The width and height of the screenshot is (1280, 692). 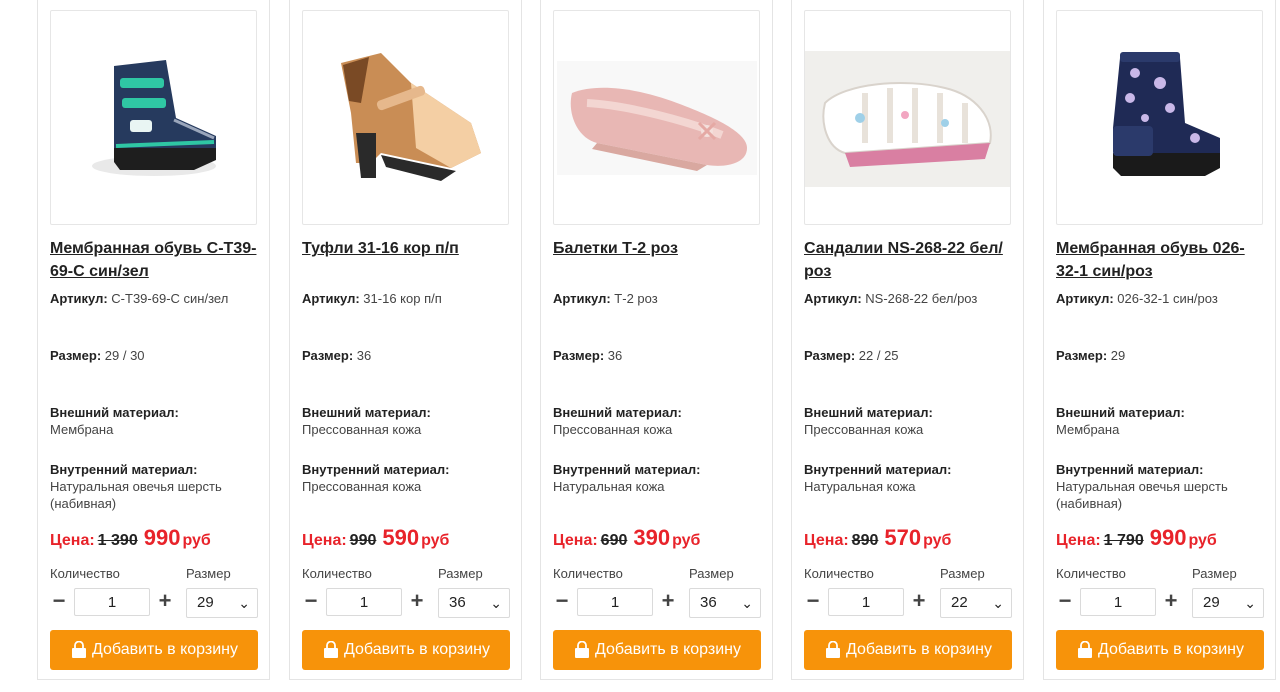 I want to click on product-article: Артикул: Т-2 роз, so click(x=605, y=298).